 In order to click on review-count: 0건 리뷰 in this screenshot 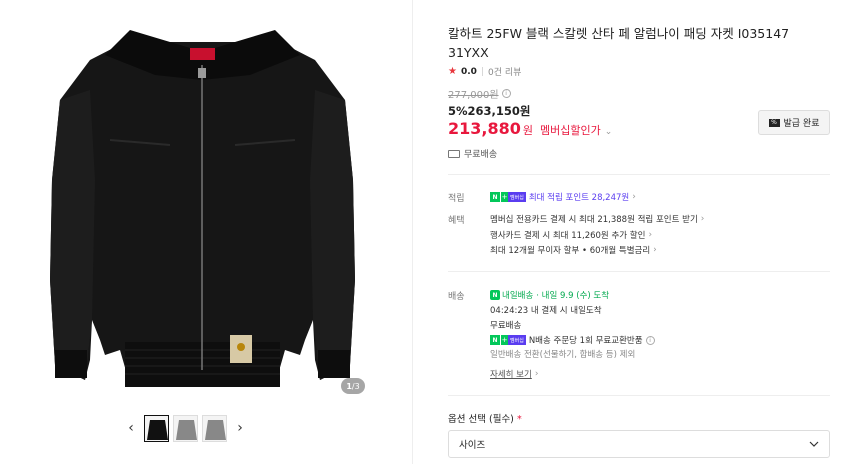, I will do `click(504, 73)`.